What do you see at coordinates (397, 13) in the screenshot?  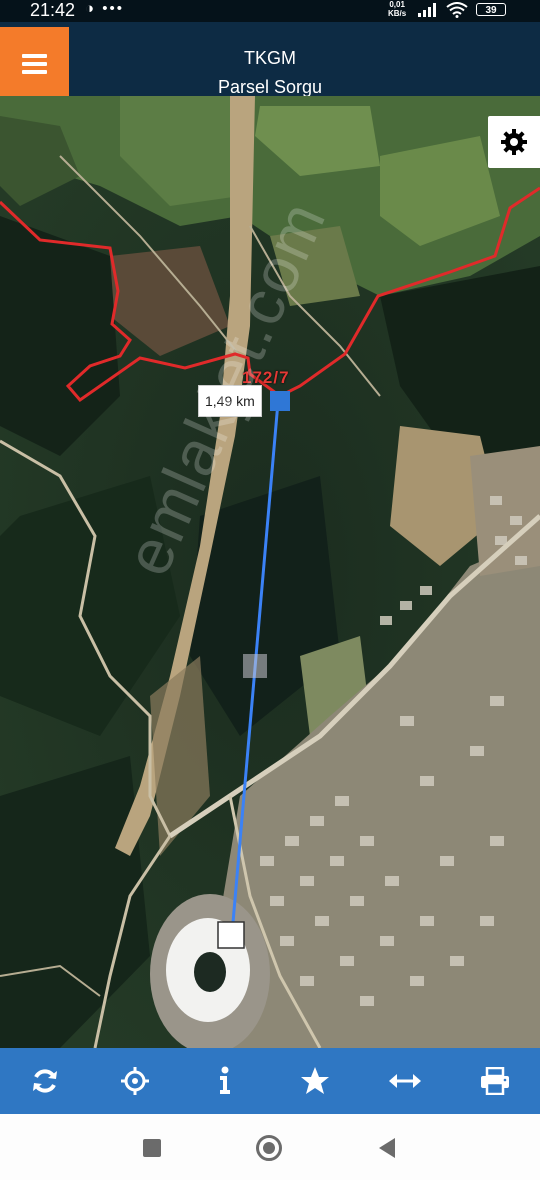 I see `net-speed-unit: KB/s` at bounding box center [397, 13].